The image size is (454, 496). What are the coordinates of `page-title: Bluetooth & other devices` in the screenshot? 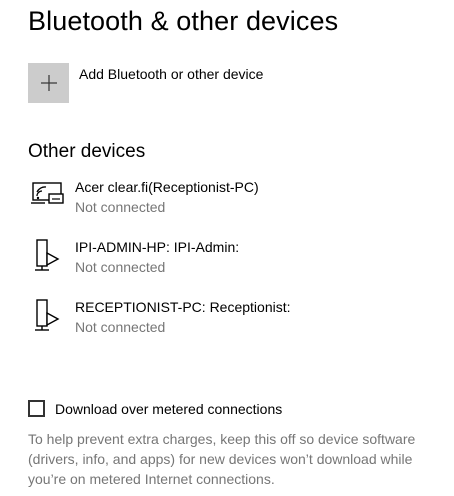 It's located at (183, 21).